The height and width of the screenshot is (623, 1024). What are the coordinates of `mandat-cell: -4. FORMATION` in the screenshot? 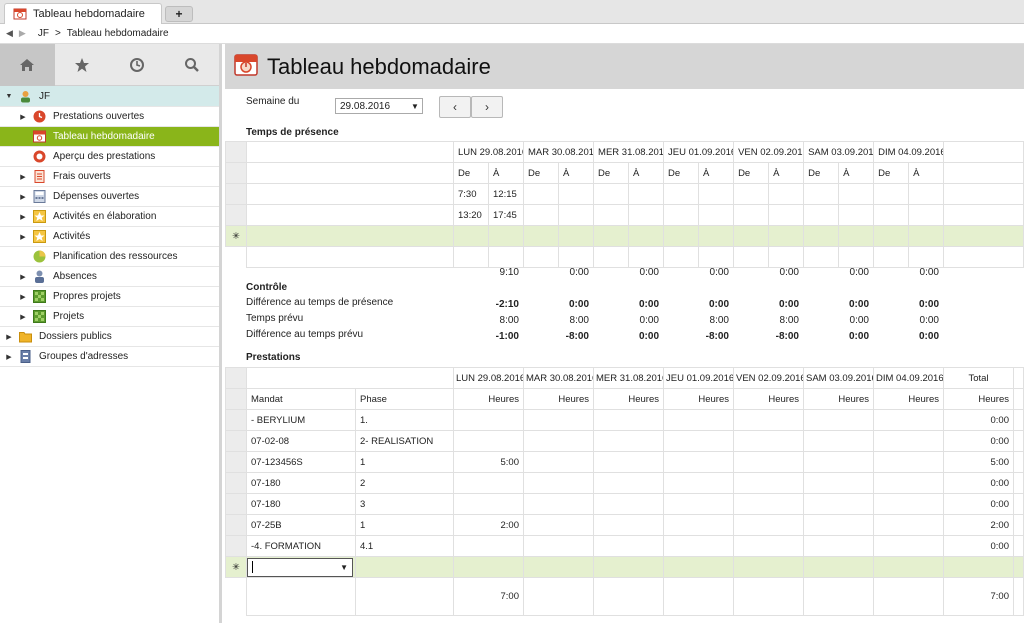 It's located at (301, 546).